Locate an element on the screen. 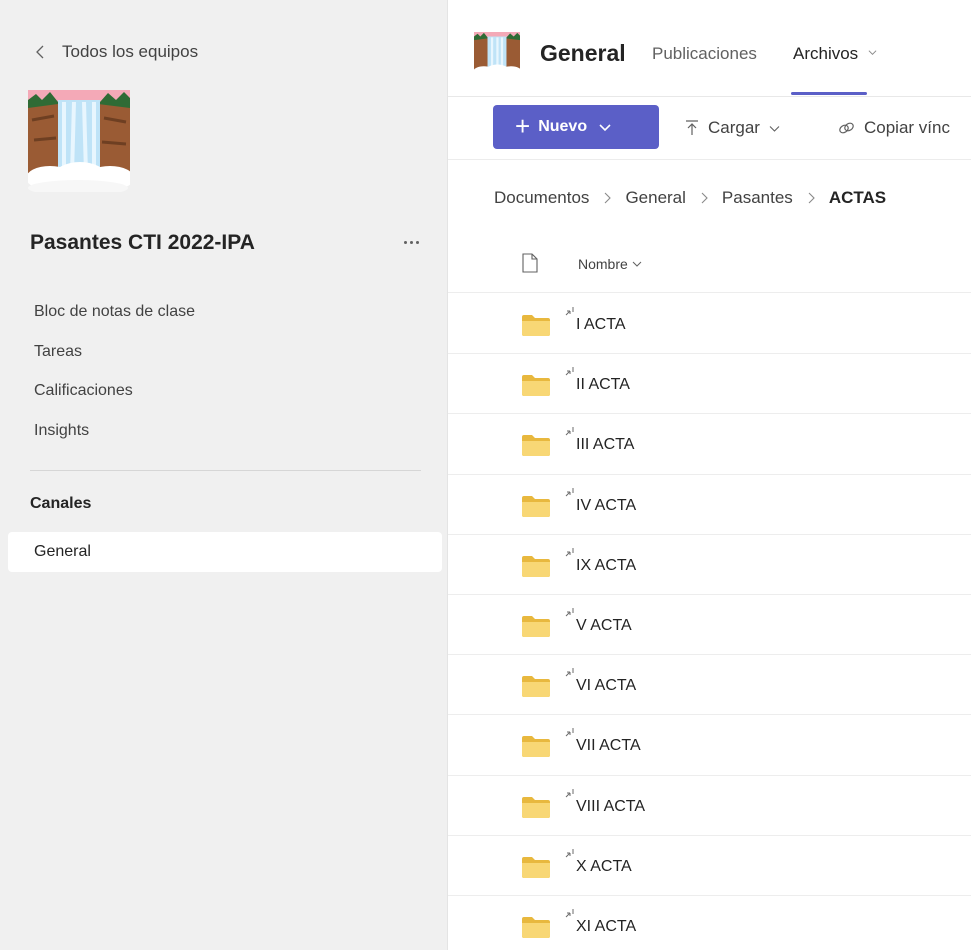 This screenshot has width=971, height=950. list-item: II ACTA is located at coordinates (709, 384).